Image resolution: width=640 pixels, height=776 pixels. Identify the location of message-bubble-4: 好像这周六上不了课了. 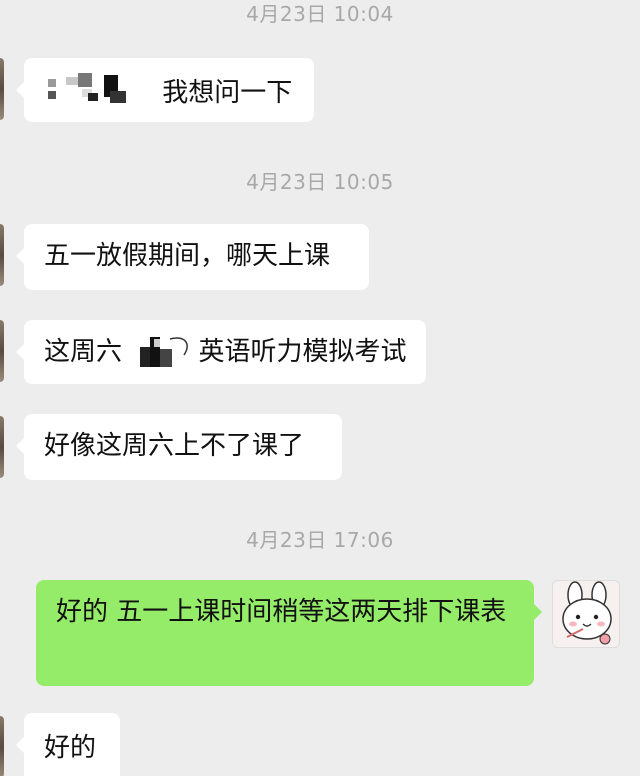
(179, 447).